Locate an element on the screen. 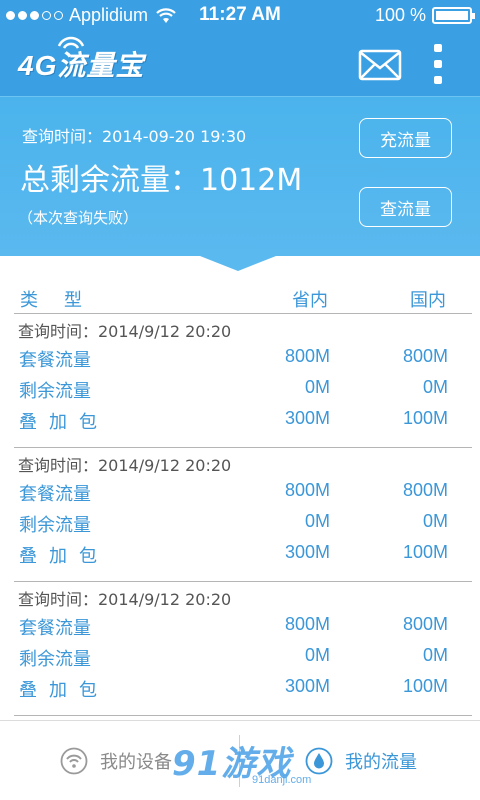 This screenshot has width=480, height=800. app-logo-text: 4G流量宝 is located at coordinates (81, 65).